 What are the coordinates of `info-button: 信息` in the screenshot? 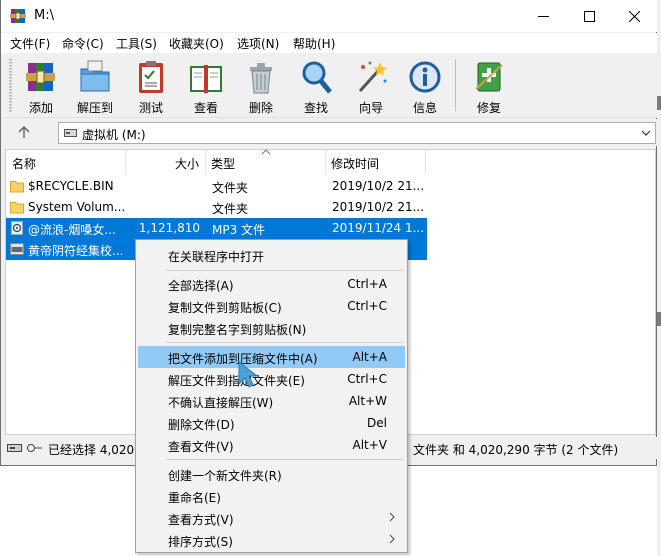 It's located at (425, 86).